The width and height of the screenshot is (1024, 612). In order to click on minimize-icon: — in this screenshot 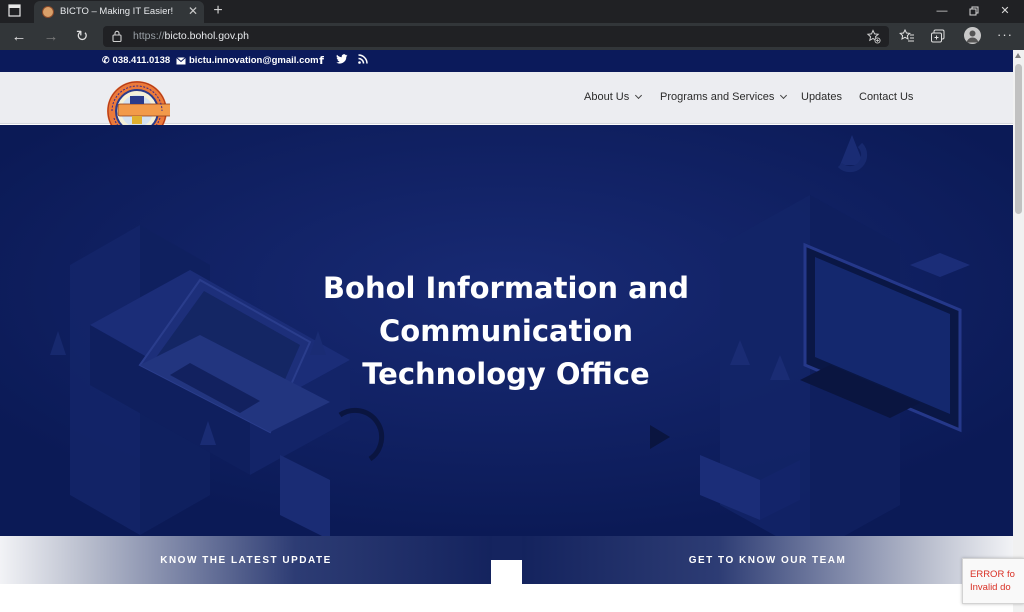, I will do `click(942, 11)`.